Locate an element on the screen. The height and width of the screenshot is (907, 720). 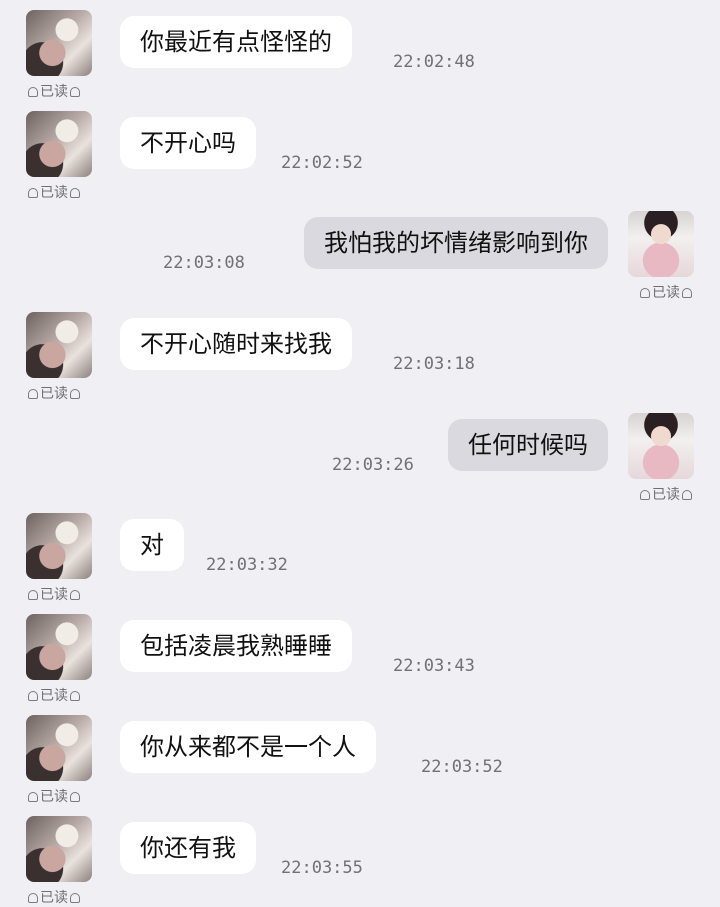
message-time: 22:03:18 is located at coordinates (434, 364).